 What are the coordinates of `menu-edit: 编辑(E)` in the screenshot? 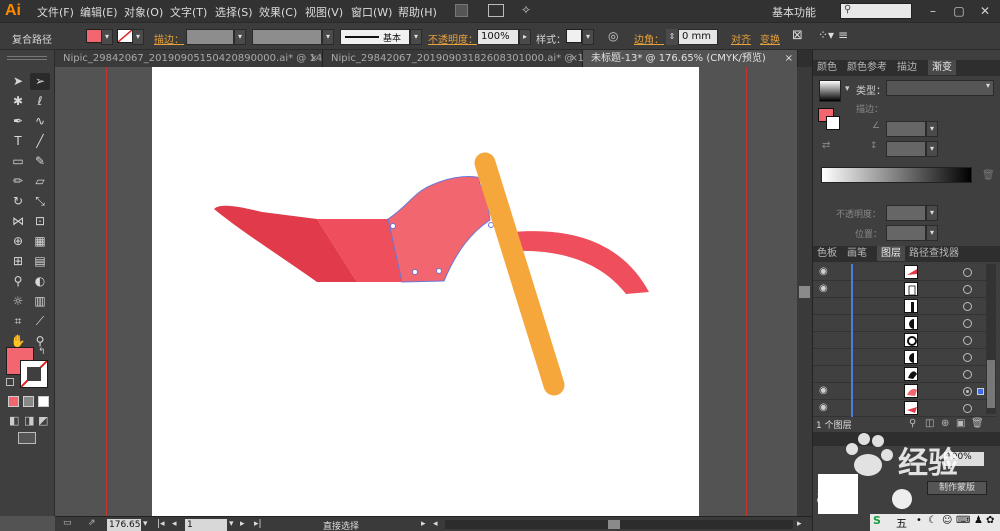 It's located at (99, 12).